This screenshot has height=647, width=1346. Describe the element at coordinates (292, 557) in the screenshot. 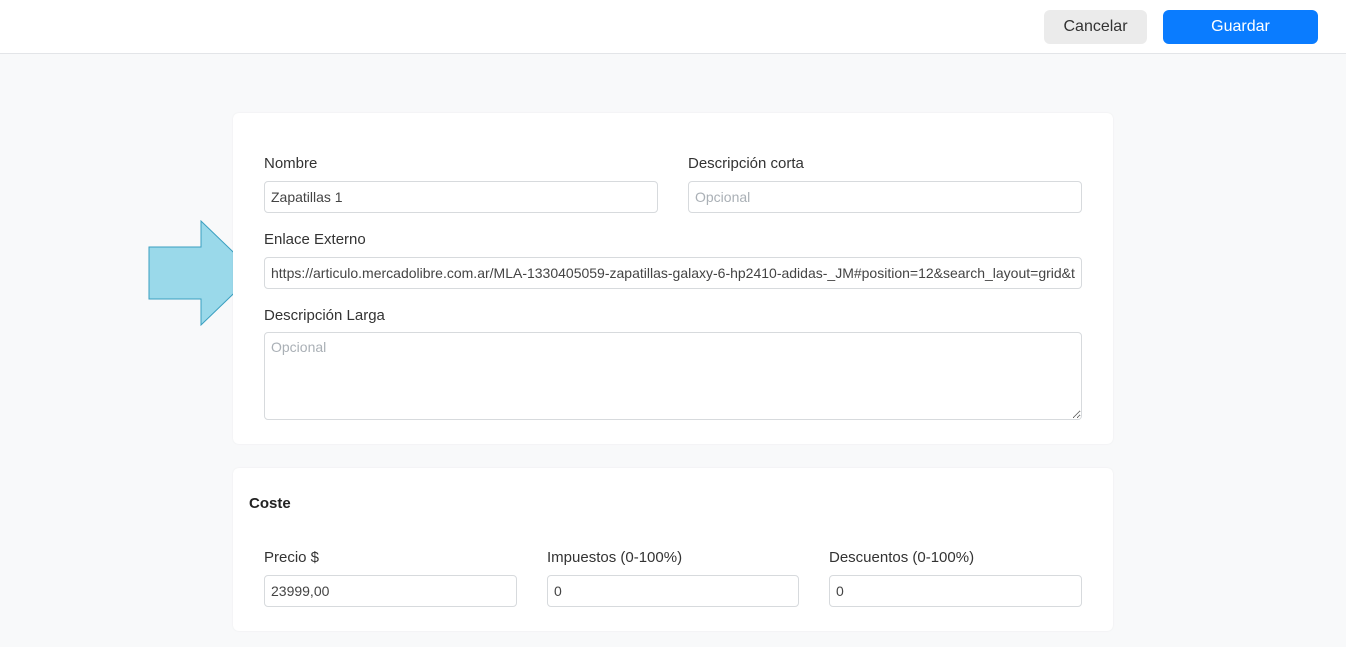

I see `price-label: Precio $` at that location.